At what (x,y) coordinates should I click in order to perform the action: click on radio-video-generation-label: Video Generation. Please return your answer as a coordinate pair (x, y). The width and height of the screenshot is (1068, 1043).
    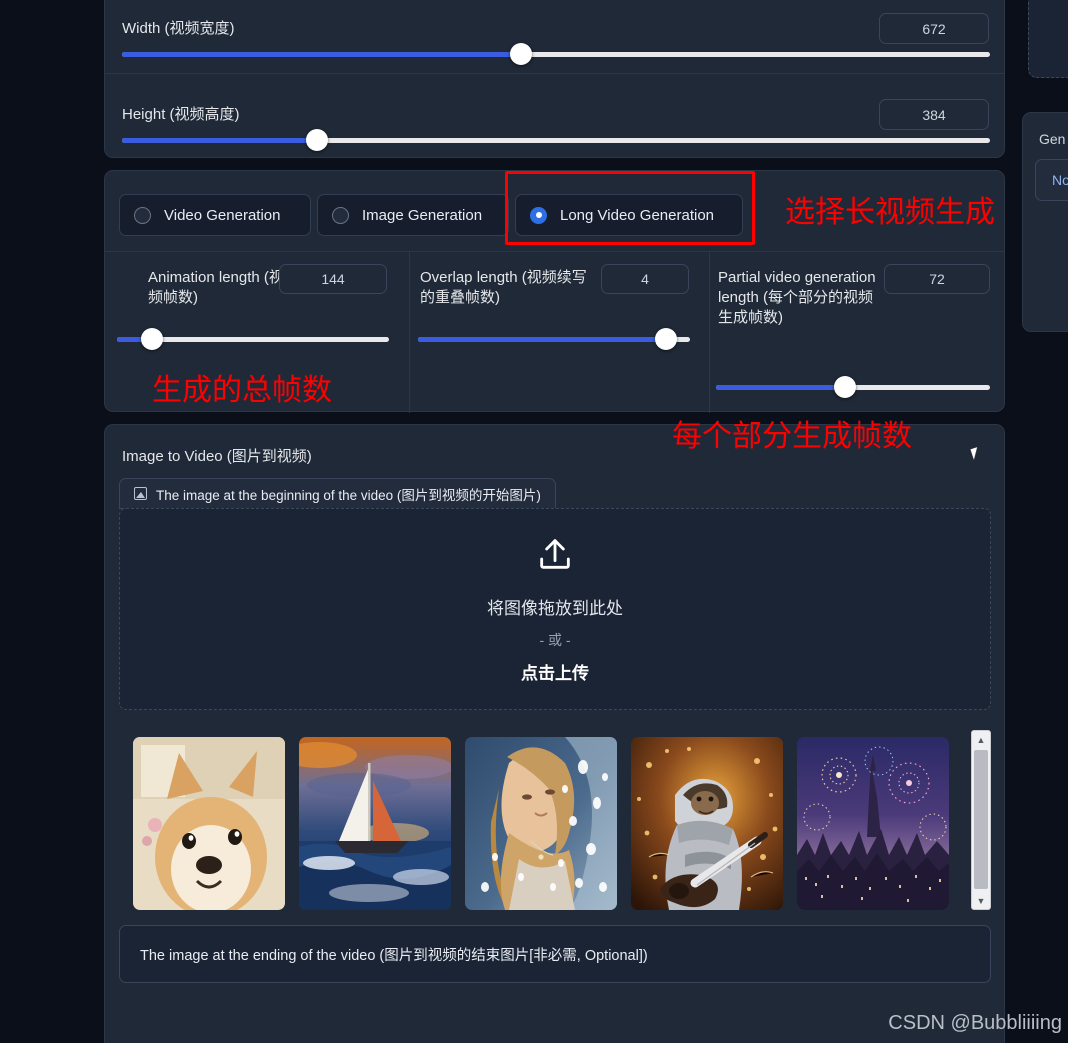
    Looking at the image, I should click on (222, 215).